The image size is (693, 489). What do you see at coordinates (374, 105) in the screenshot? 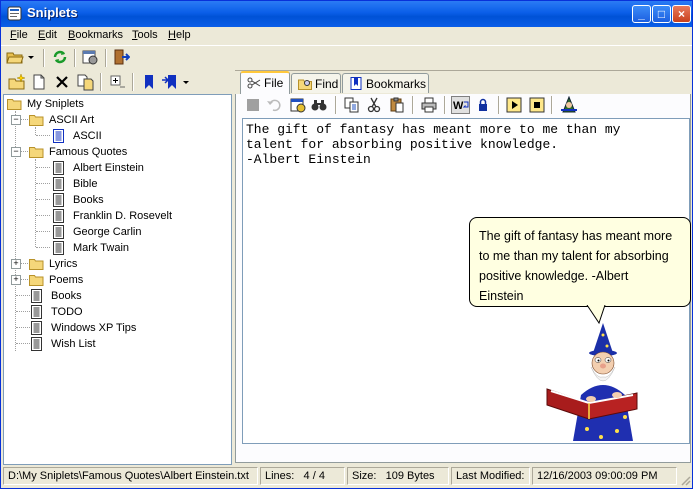
I see `cut-scissors-icon` at bounding box center [374, 105].